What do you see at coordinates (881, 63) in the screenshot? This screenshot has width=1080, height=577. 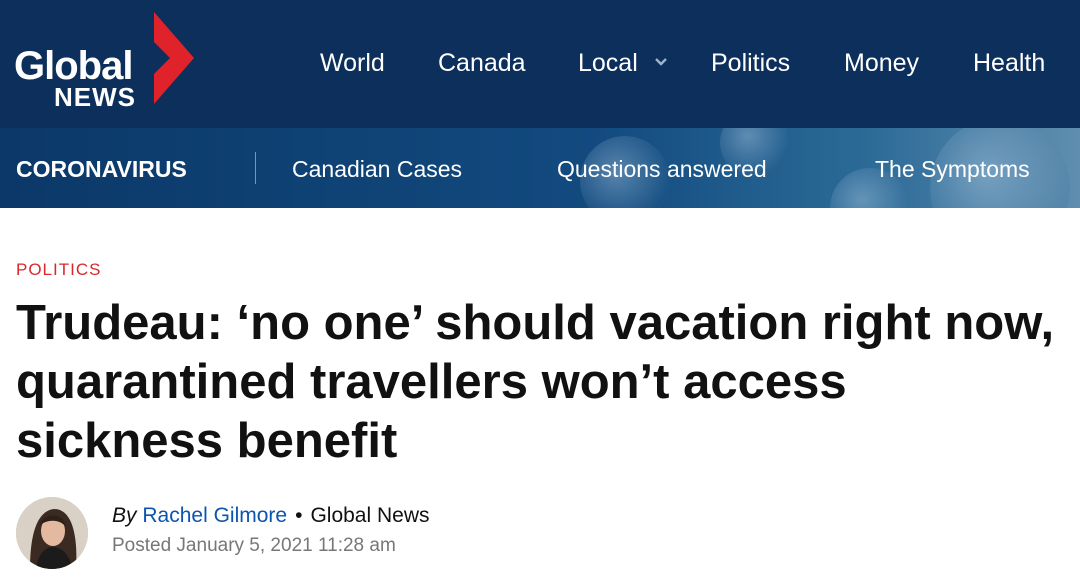 I see `nav-money: Money` at bounding box center [881, 63].